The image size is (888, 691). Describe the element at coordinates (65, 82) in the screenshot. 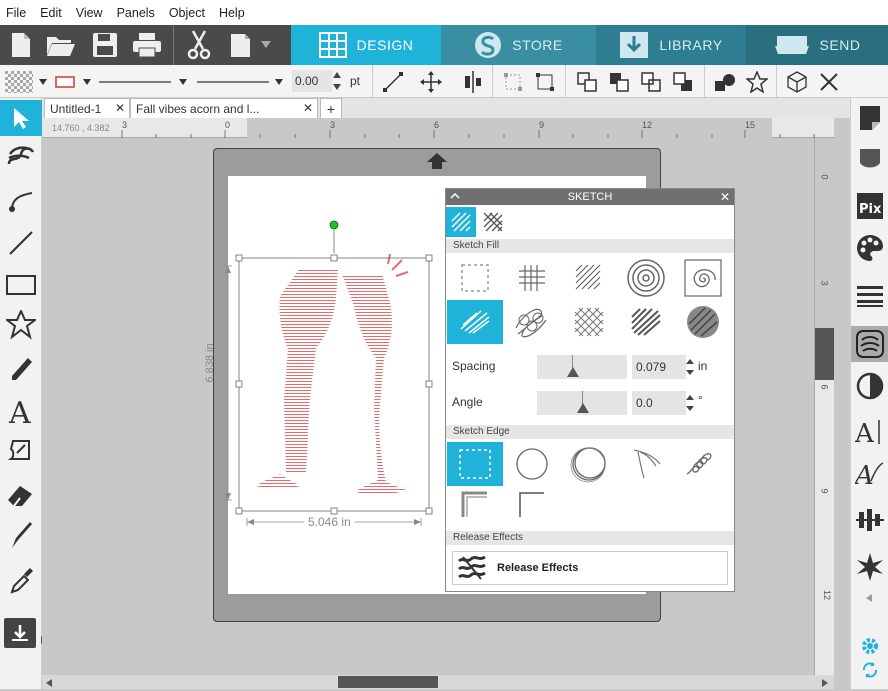

I see `line-color-swatch` at that location.